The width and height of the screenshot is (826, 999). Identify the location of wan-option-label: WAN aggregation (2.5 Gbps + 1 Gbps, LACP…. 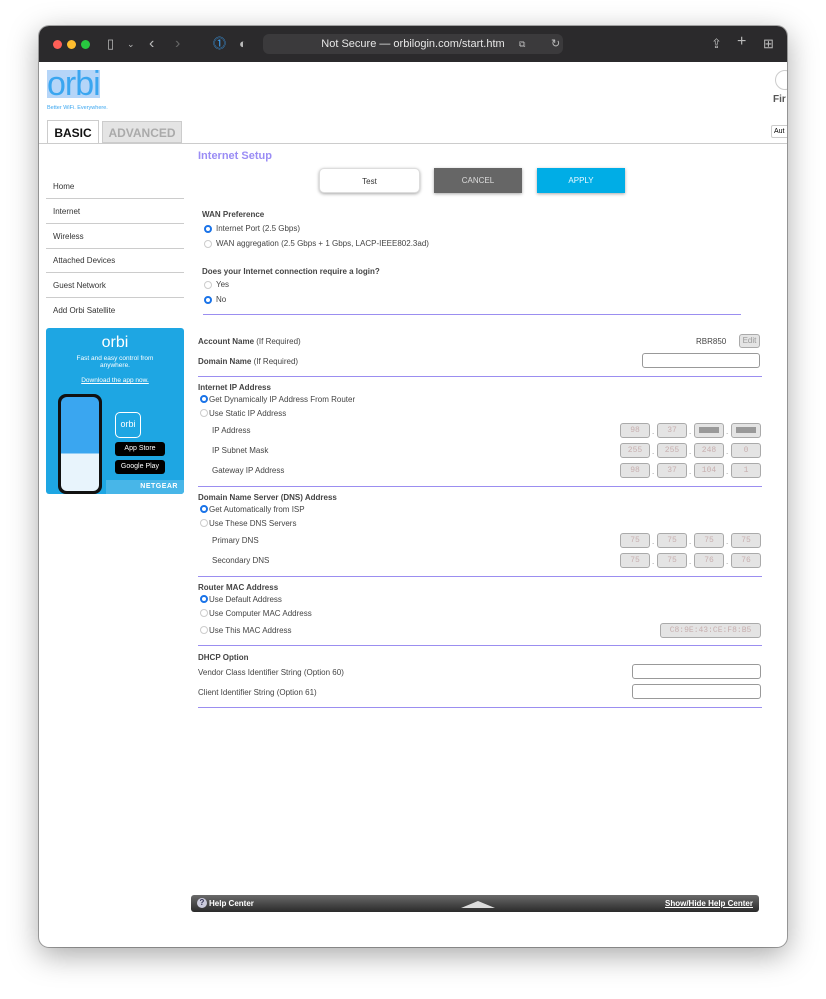
(322, 243).